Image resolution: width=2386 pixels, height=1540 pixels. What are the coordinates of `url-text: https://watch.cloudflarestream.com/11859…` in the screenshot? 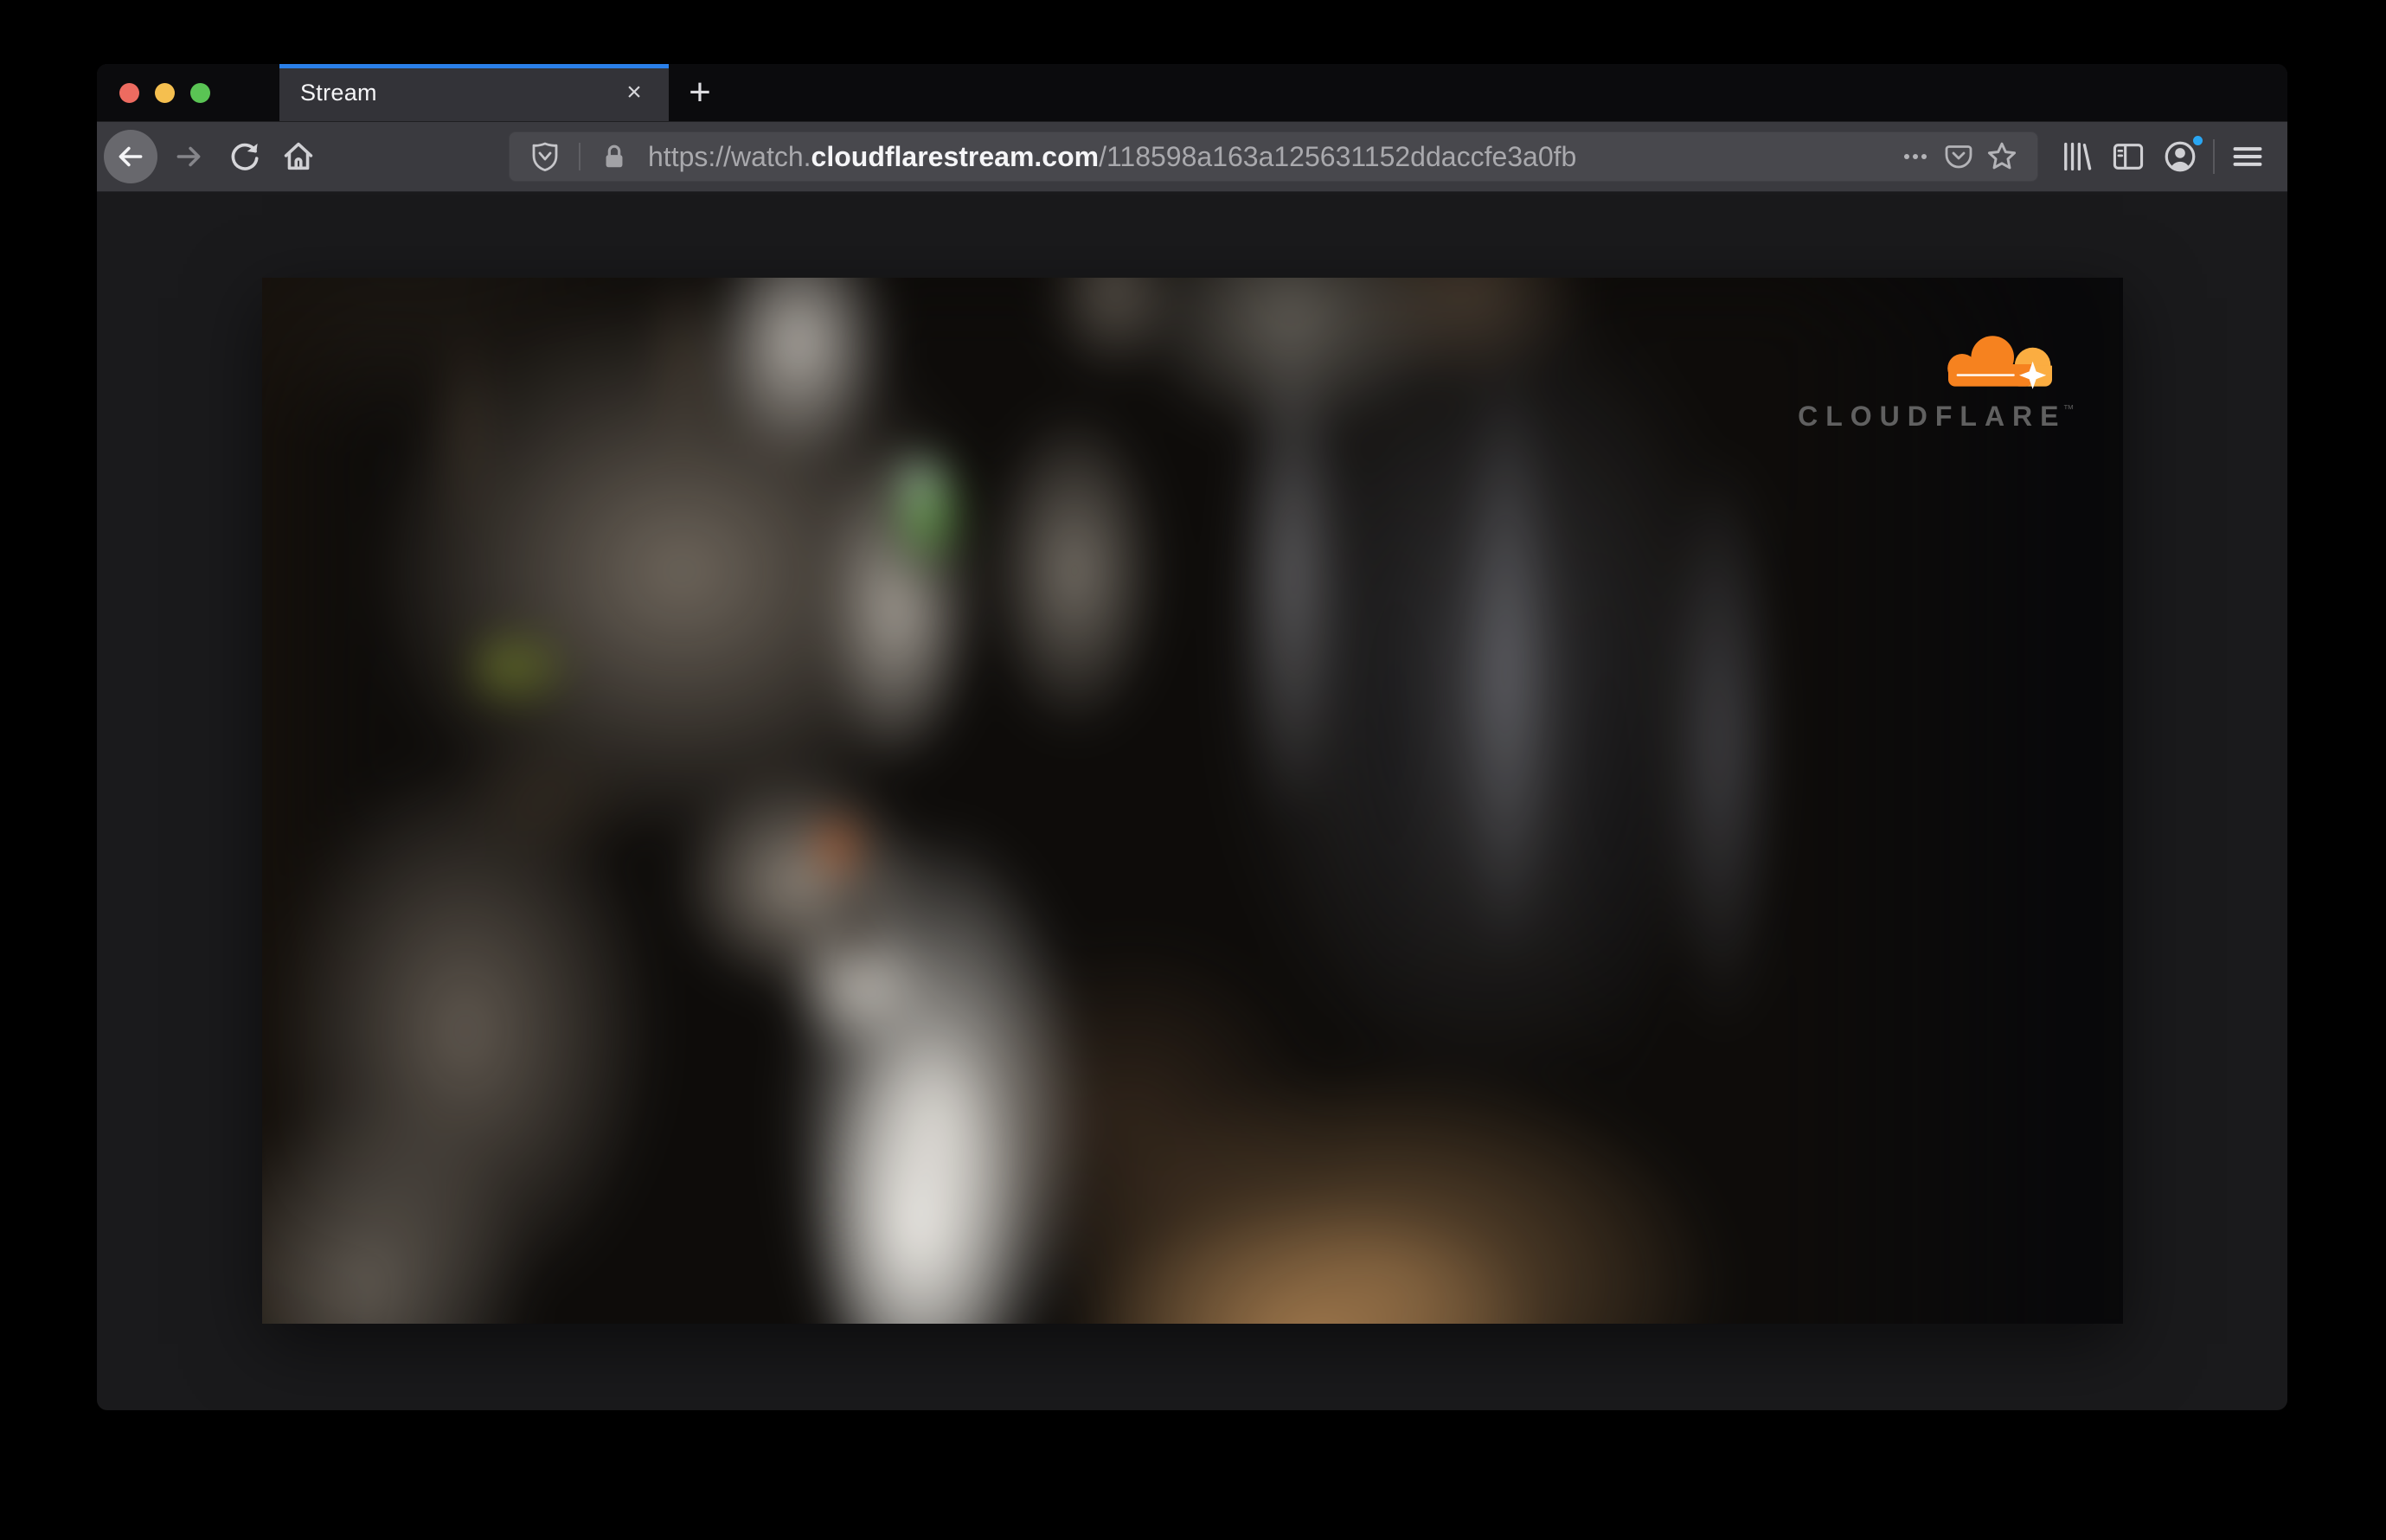 It's located at (1271, 157).